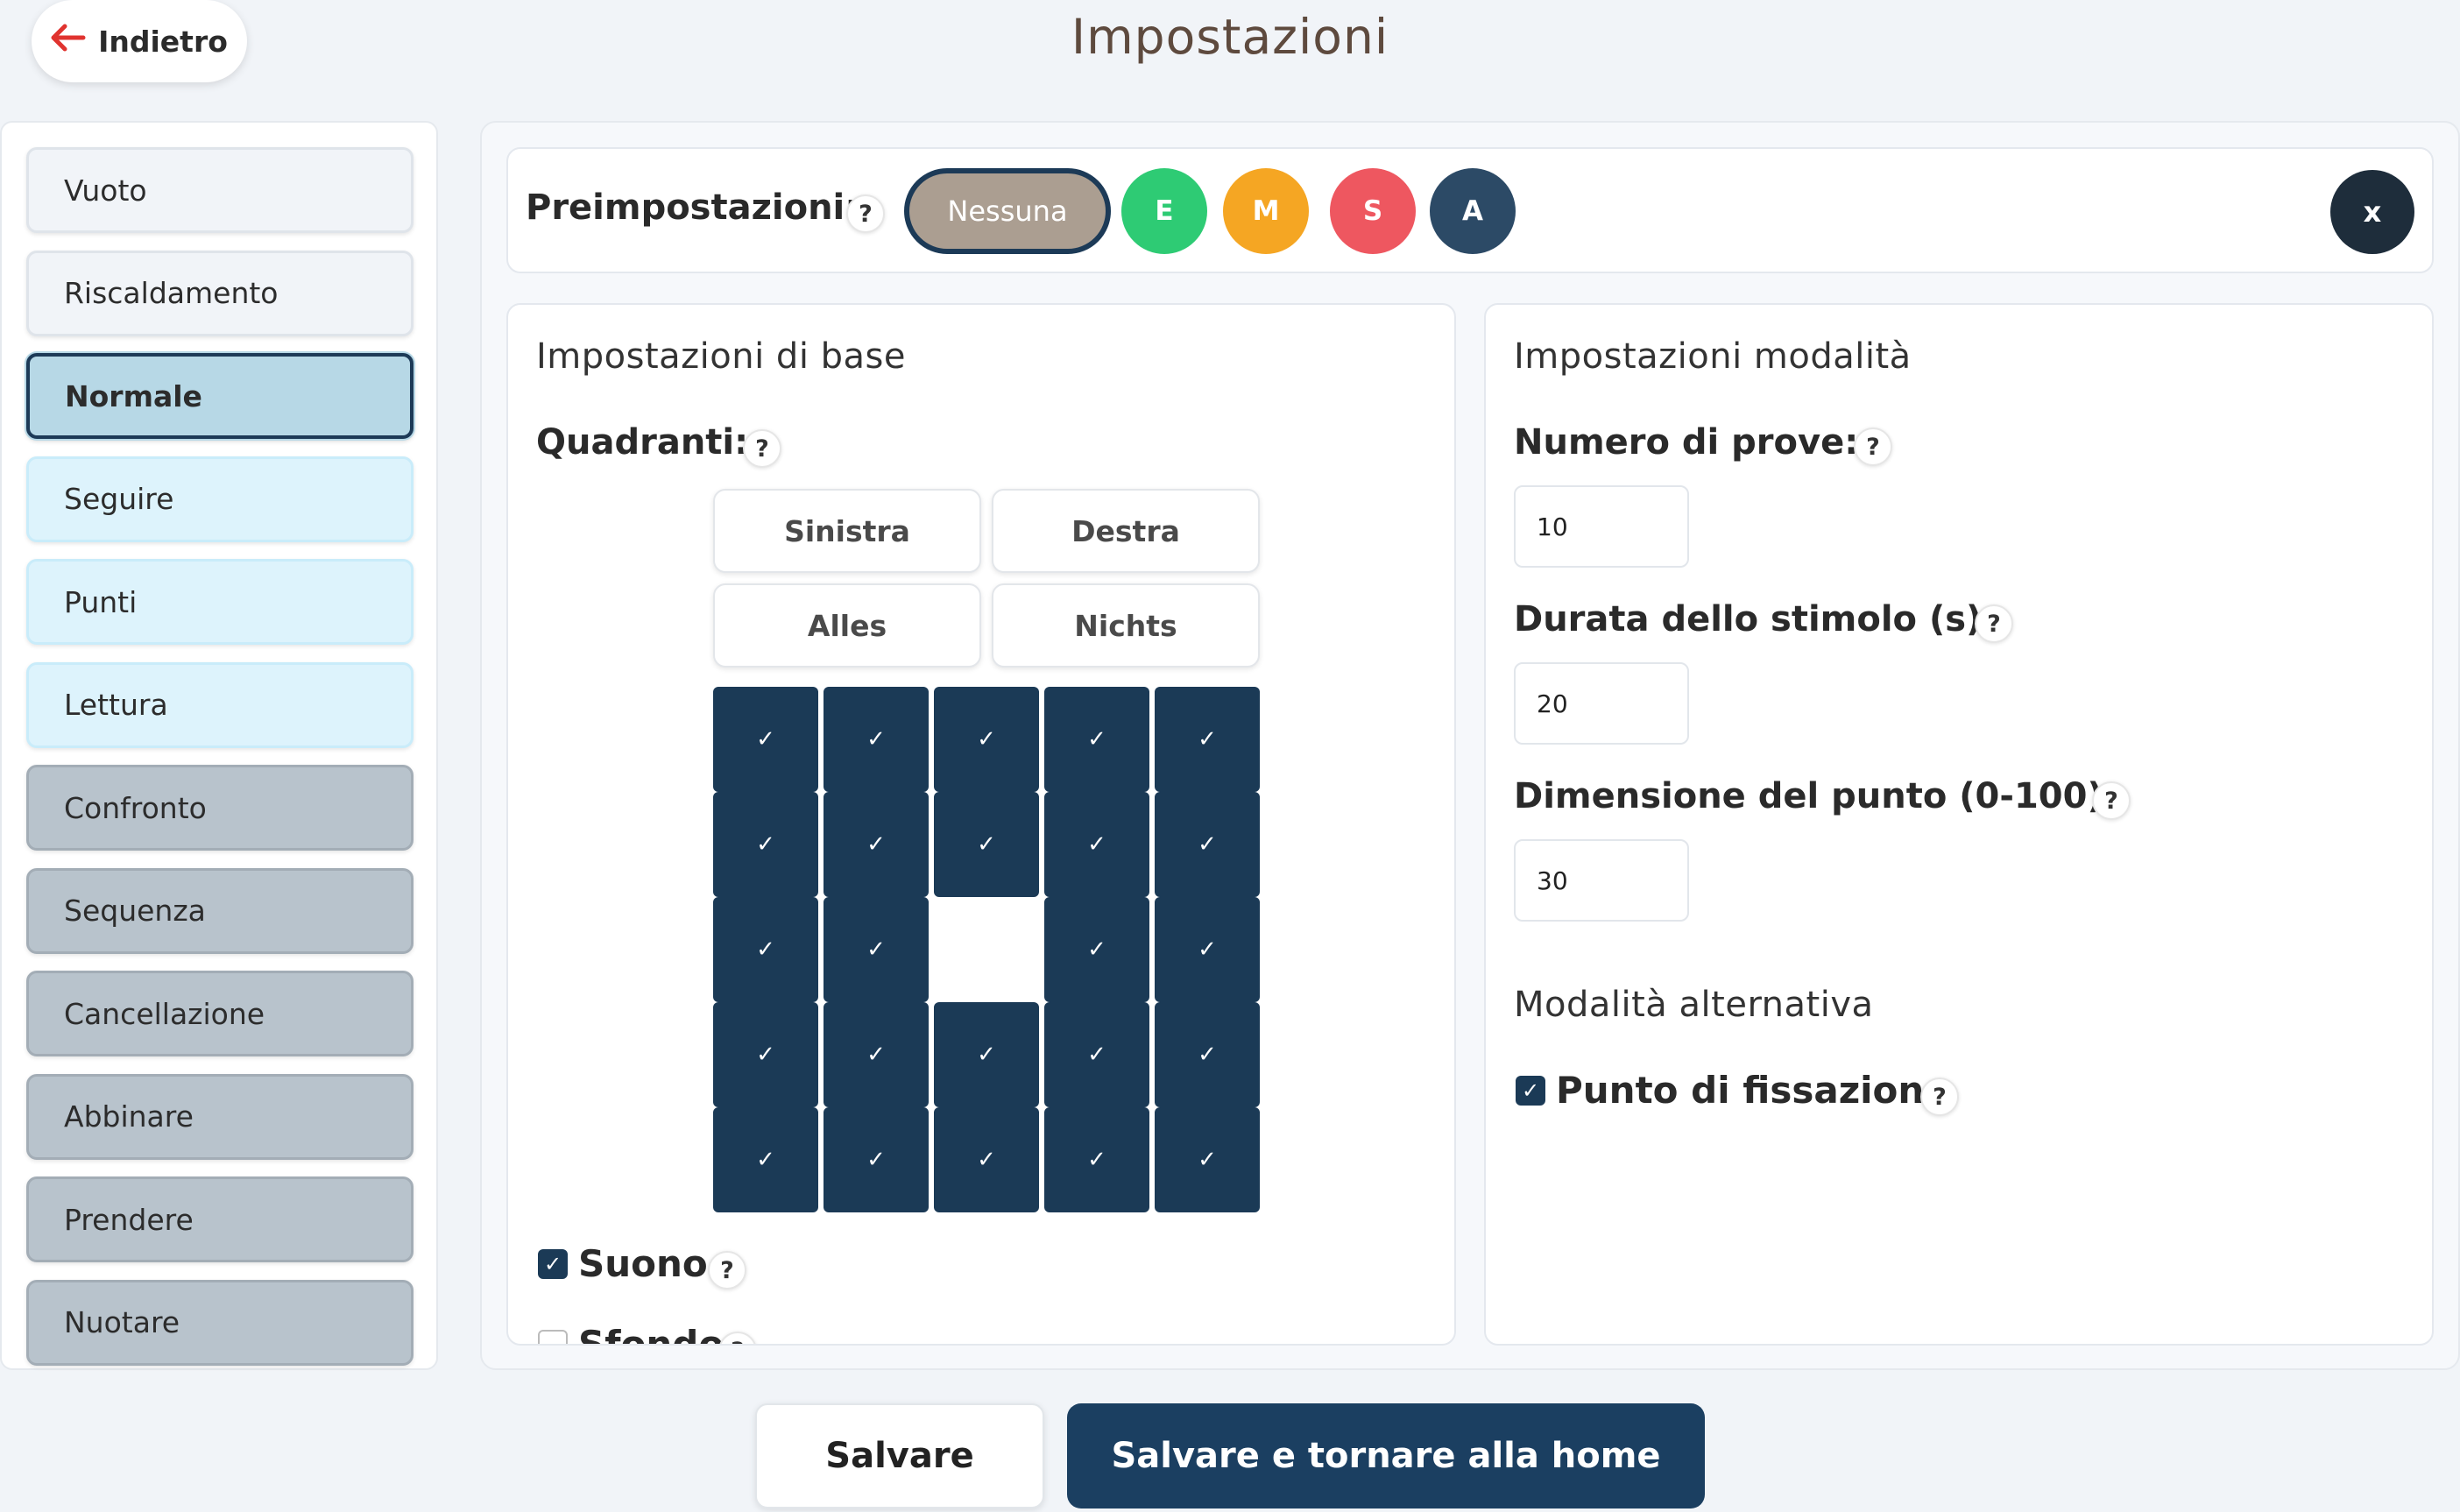 The width and height of the screenshot is (2460, 1512). Describe the element at coordinates (765, 1159) in the screenshot. I see `quadrant-cell-r5-c1: ✓` at that location.